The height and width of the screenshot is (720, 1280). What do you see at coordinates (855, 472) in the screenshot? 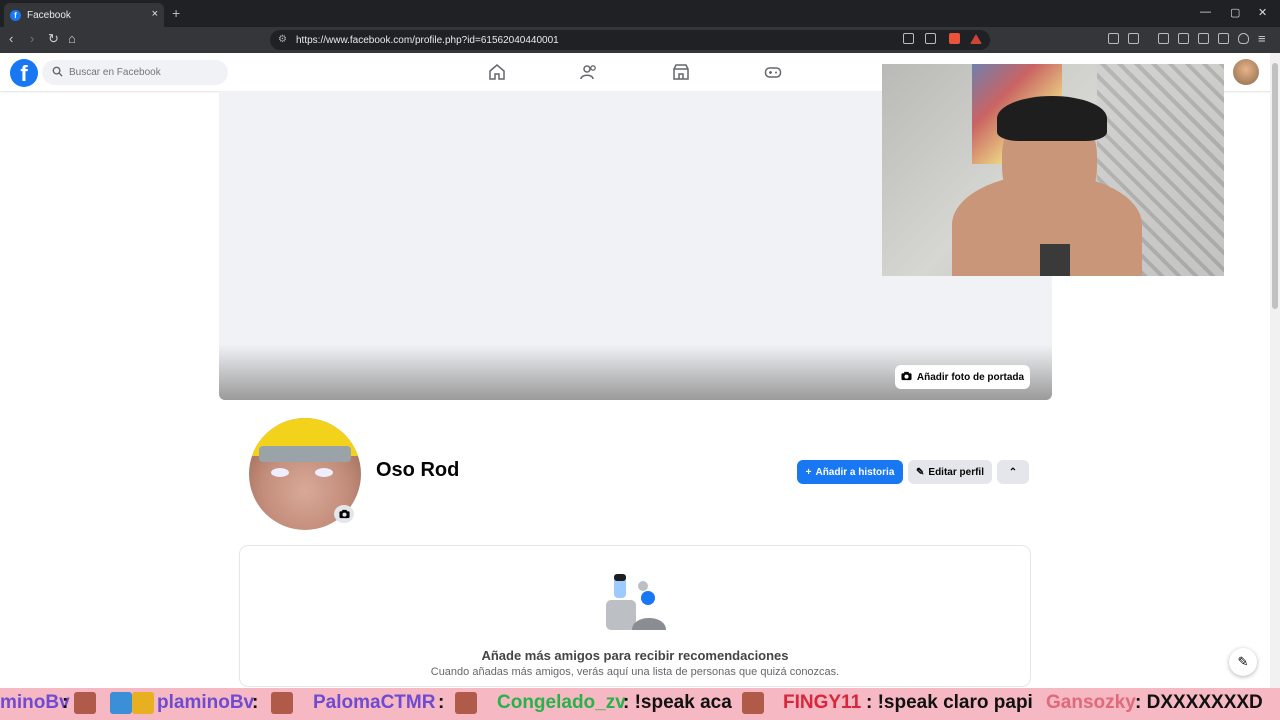
I see `add-story-label: Añadir a historia` at bounding box center [855, 472].